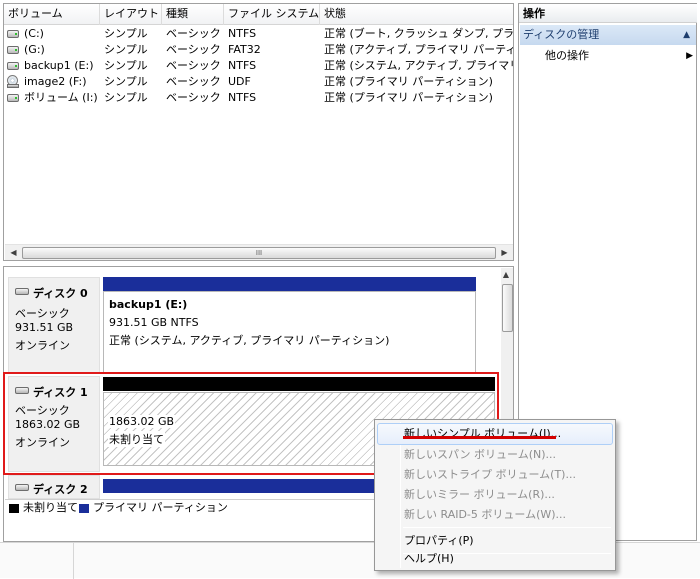  What do you see at coordinates (620, 56) in the screenshot?
I see `actions-other-item: 他の操作 ▶` at bounding box center [620, 56].